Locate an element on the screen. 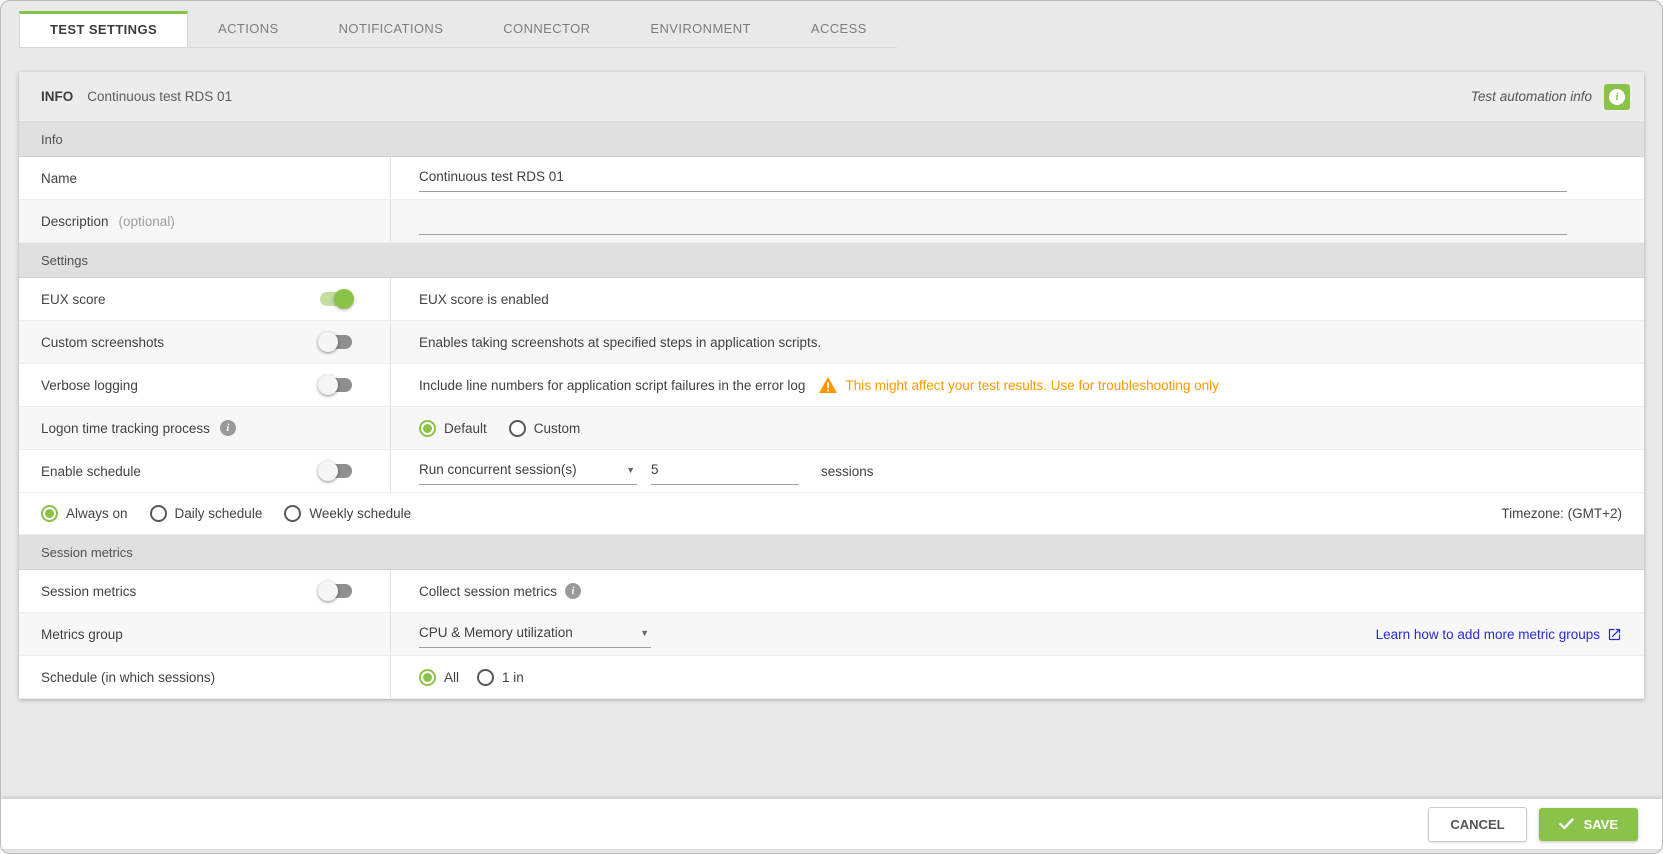  footer-action-bar: CANCEL SAVE is located at coordinates (831, 824).